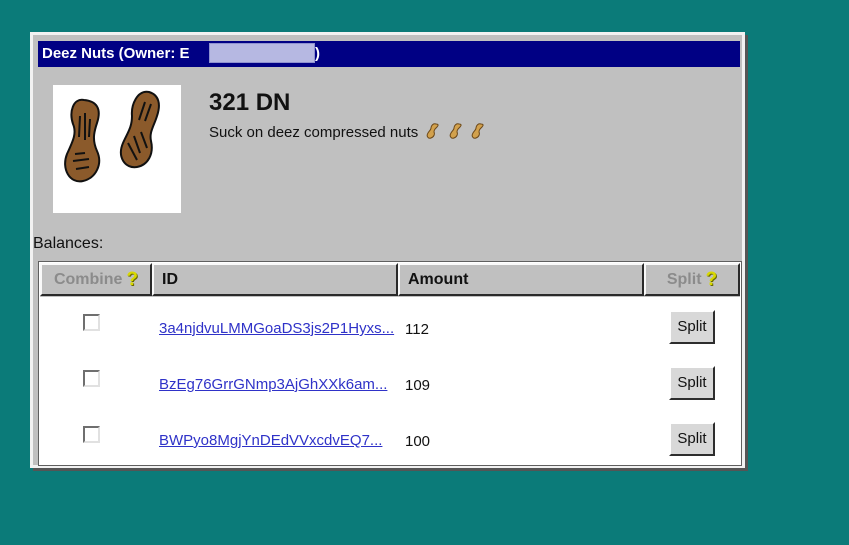 The image size is (849, 545). I want to click on peanut-logo-icon, so click(112, 136).